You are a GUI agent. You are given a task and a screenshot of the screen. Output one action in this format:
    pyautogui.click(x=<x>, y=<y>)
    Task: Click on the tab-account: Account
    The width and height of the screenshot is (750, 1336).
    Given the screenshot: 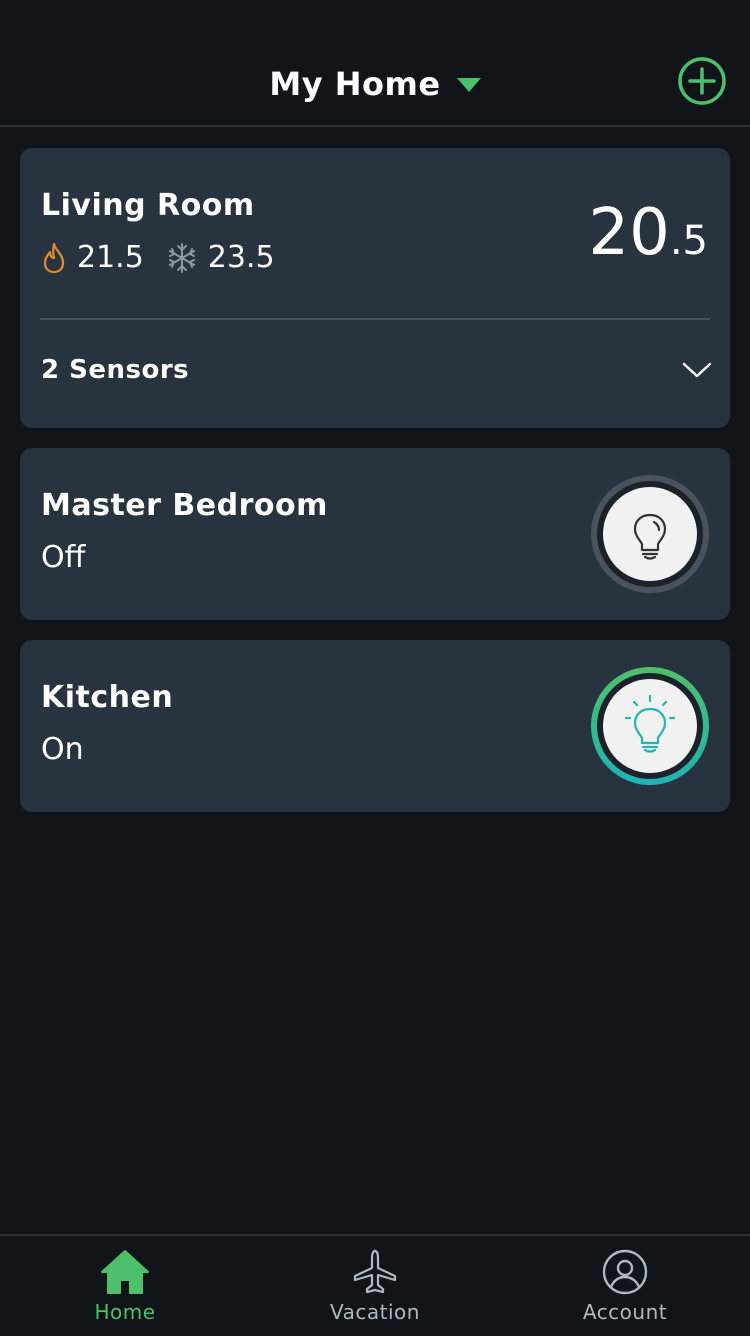 What is the action you would take?
    pyautogui.click(x=625, y=1286)
    